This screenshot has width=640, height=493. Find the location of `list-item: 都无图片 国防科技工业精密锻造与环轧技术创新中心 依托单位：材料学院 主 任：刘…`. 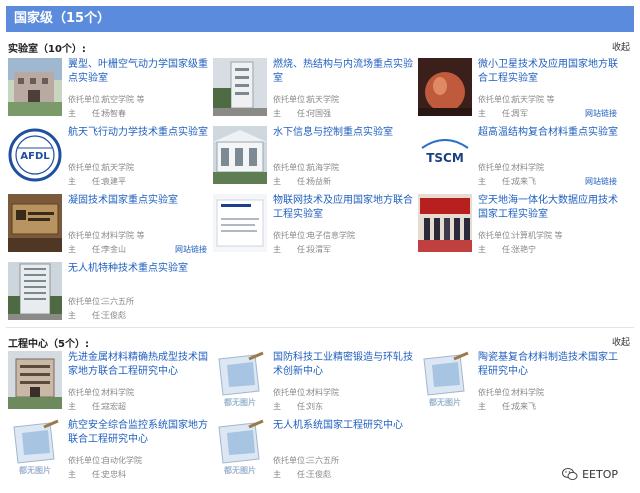

list-item: 都无图片 国防科技工业精密锻造与环轧技术创新中心 依托单位：材料学院 主 任：刘… is located at coordinates (315, 383).